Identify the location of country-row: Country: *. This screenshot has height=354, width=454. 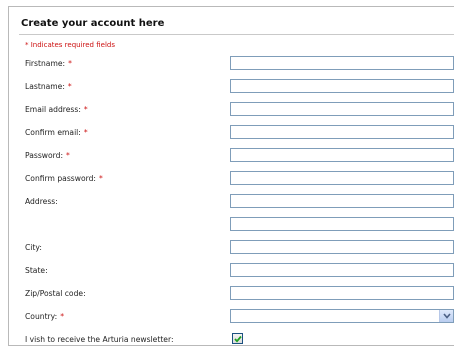
(239, 317).